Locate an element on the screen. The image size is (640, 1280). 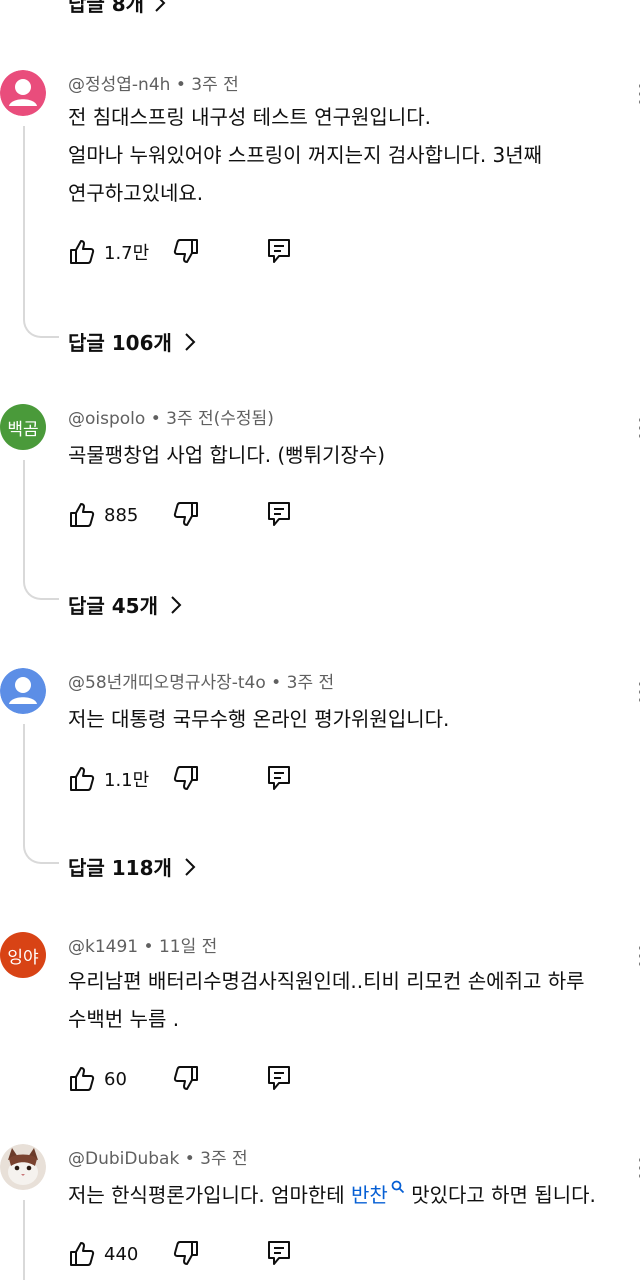
avatar-text: 잉야 is located at coordinates (23, 957).